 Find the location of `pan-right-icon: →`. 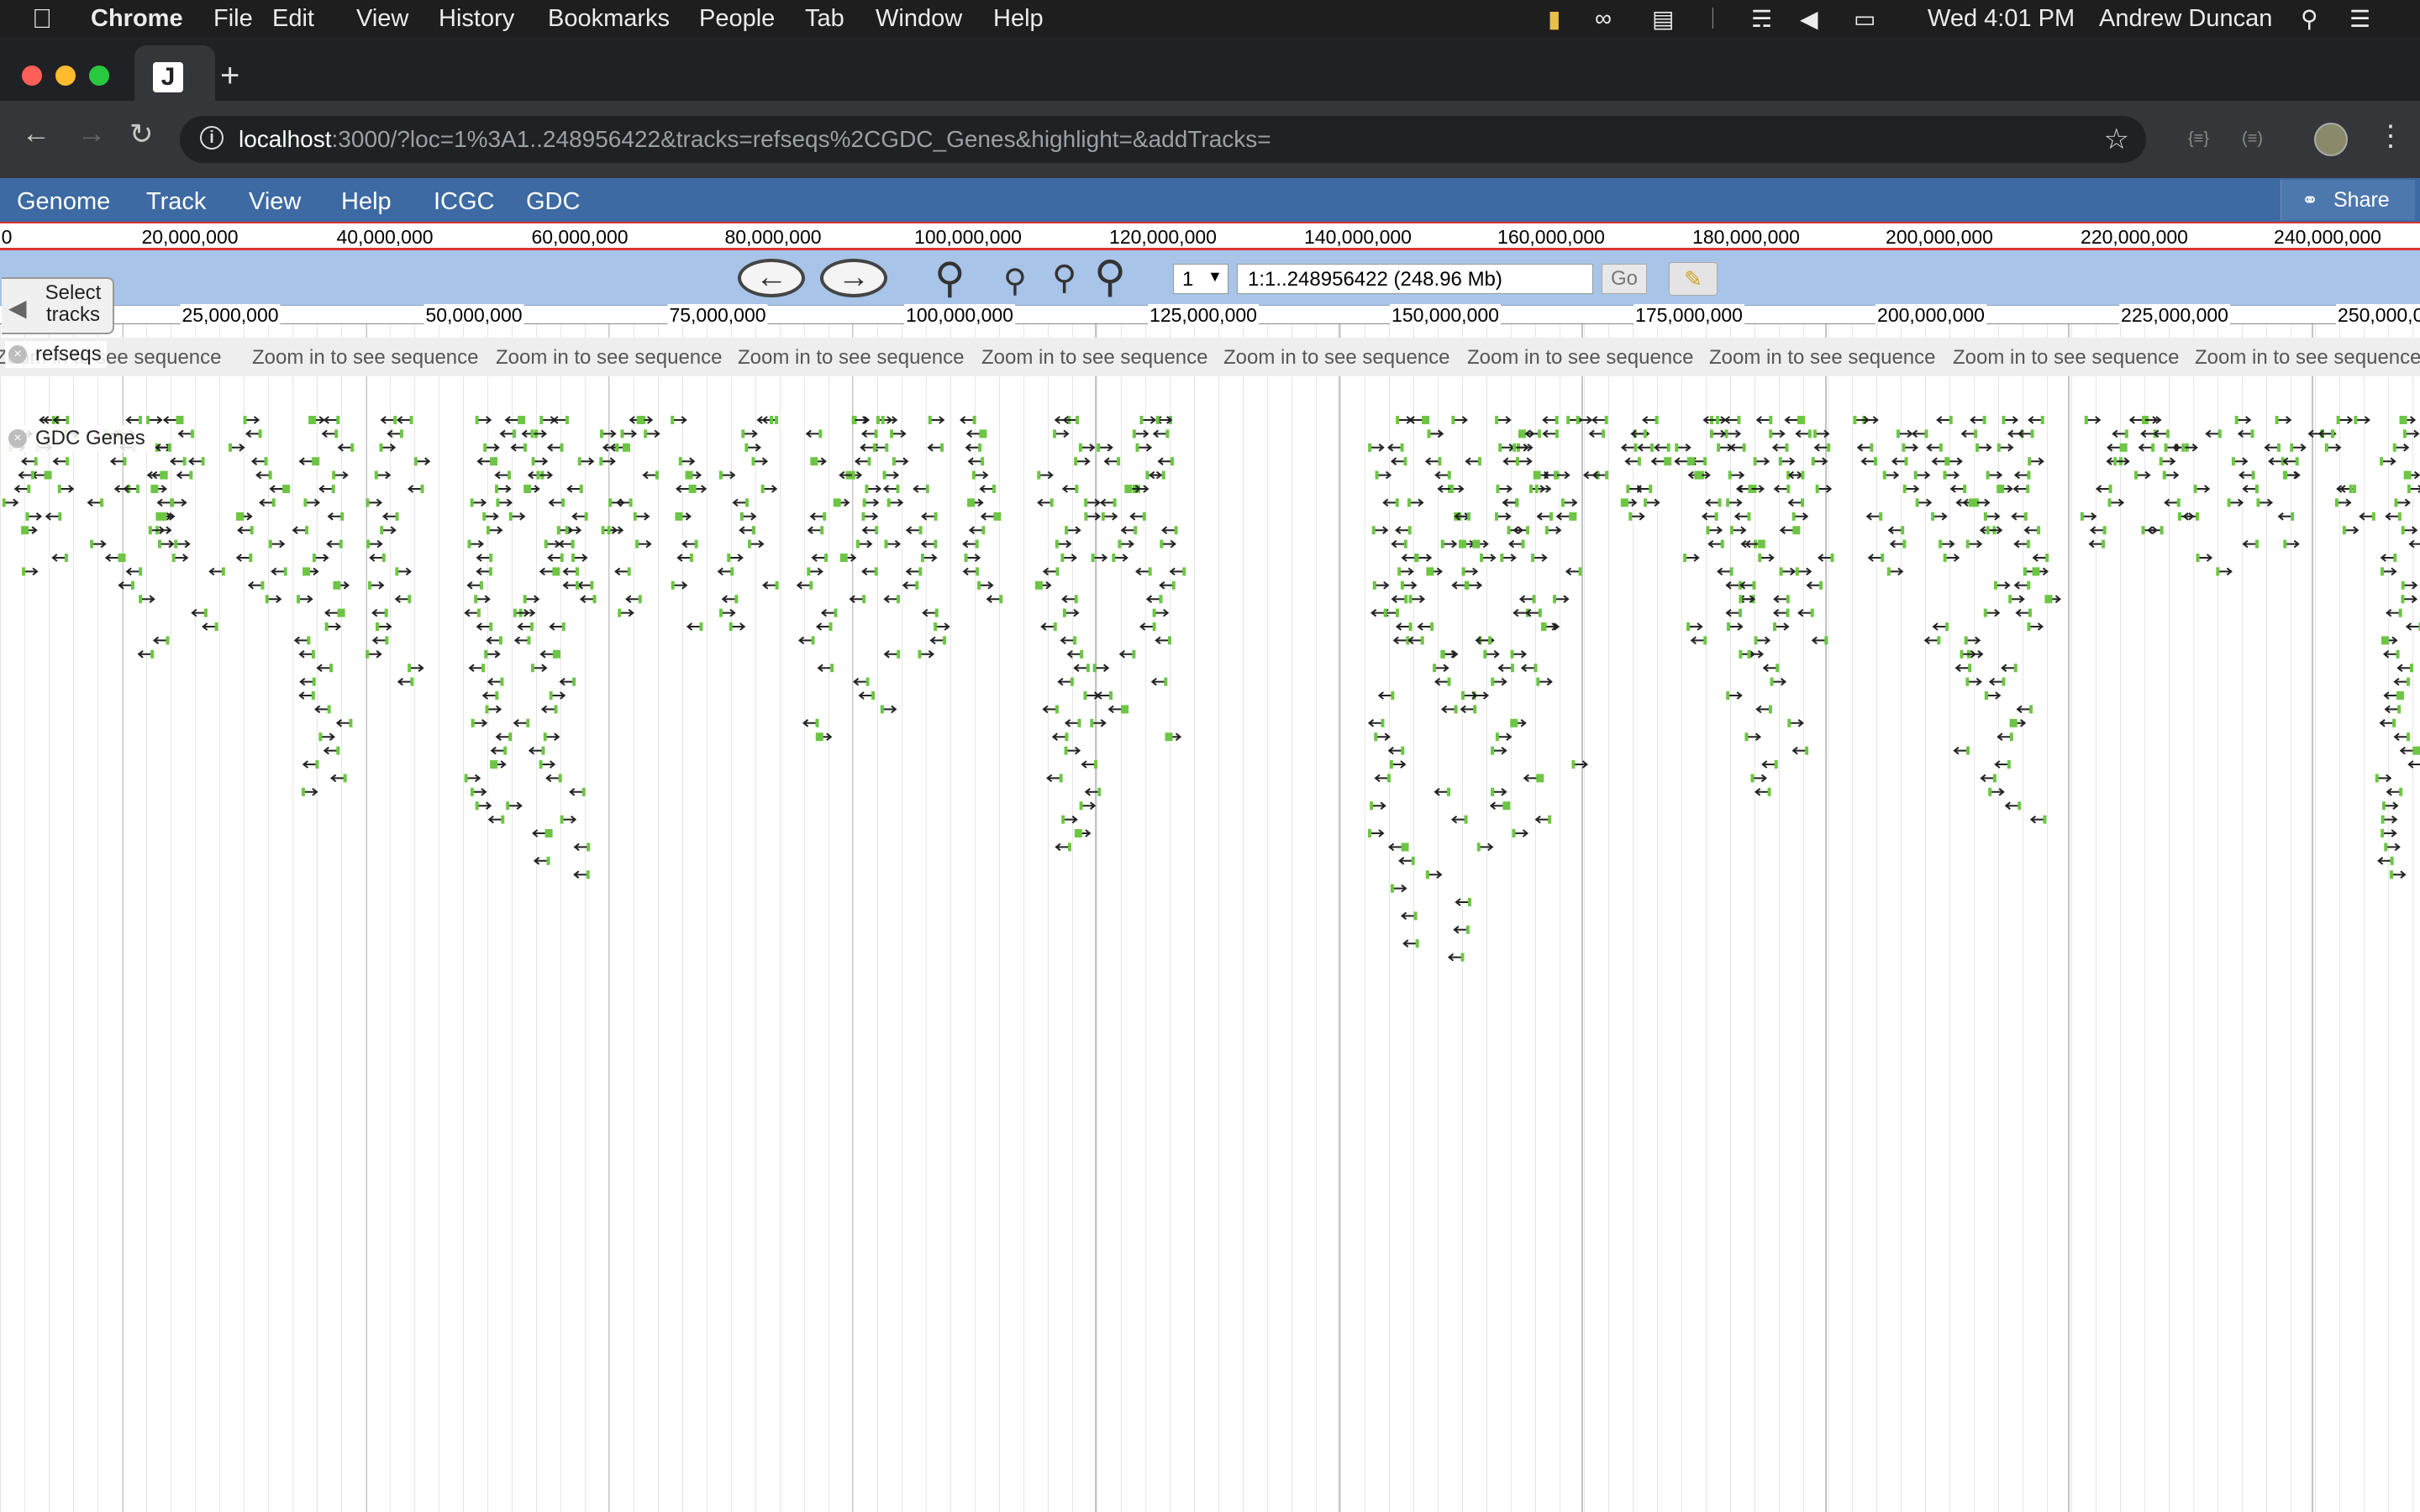

pan-right-icon: → is located at coordinates (854, 278).